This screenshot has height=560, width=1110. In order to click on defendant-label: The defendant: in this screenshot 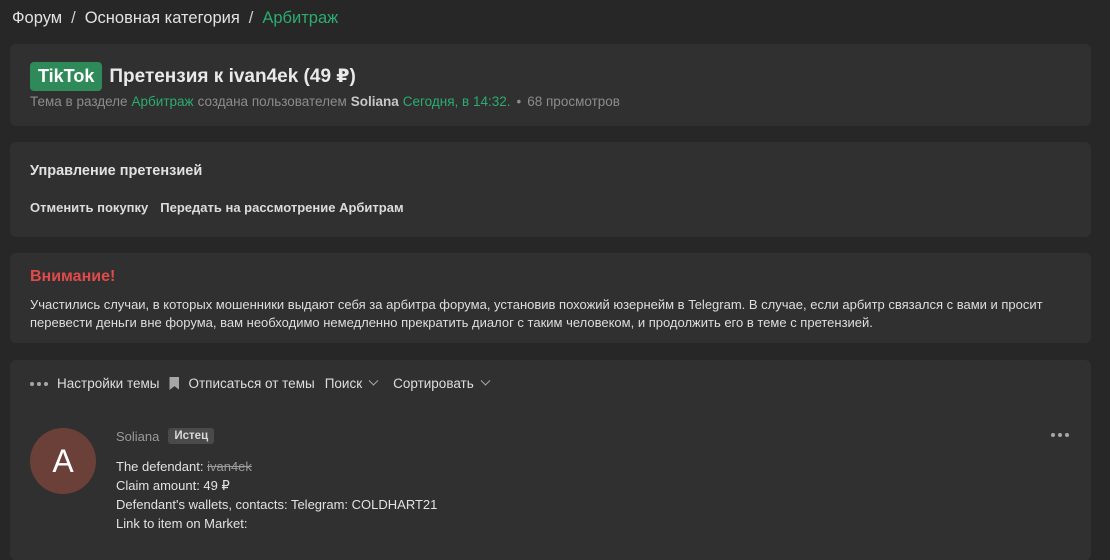, I will do `click(160, 466)`.